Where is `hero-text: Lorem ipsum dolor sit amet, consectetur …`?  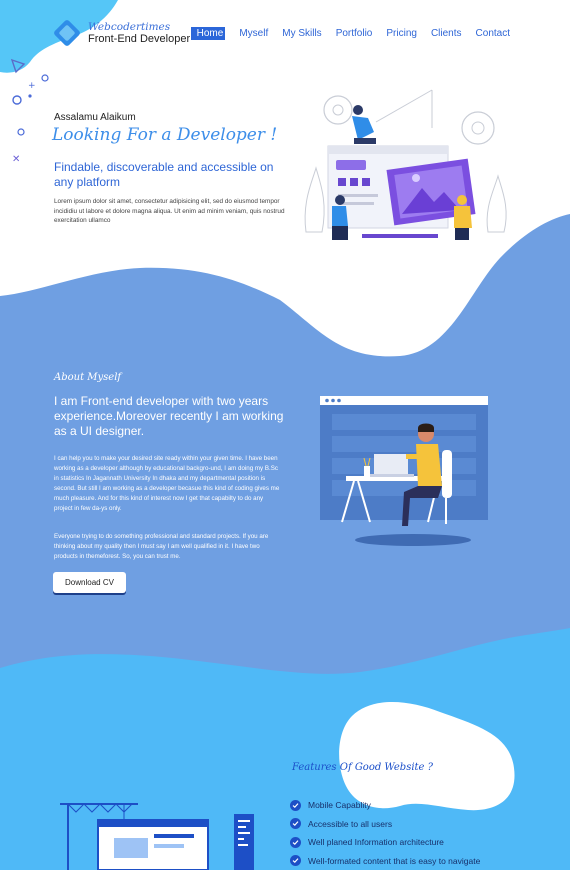 hero-text: Lorem ipsum dolor sit amet, consectetur … is located at coordinates (169, 211).